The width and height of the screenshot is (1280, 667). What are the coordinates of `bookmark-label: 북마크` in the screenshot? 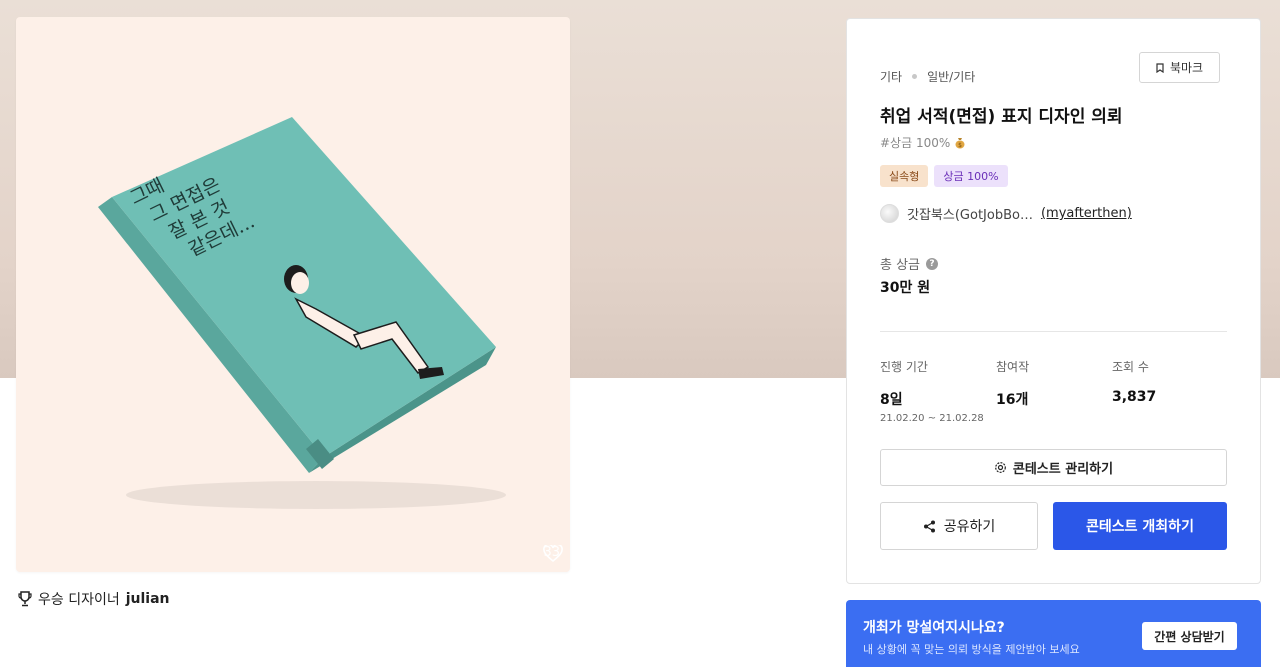 It's located at (1186, 68).